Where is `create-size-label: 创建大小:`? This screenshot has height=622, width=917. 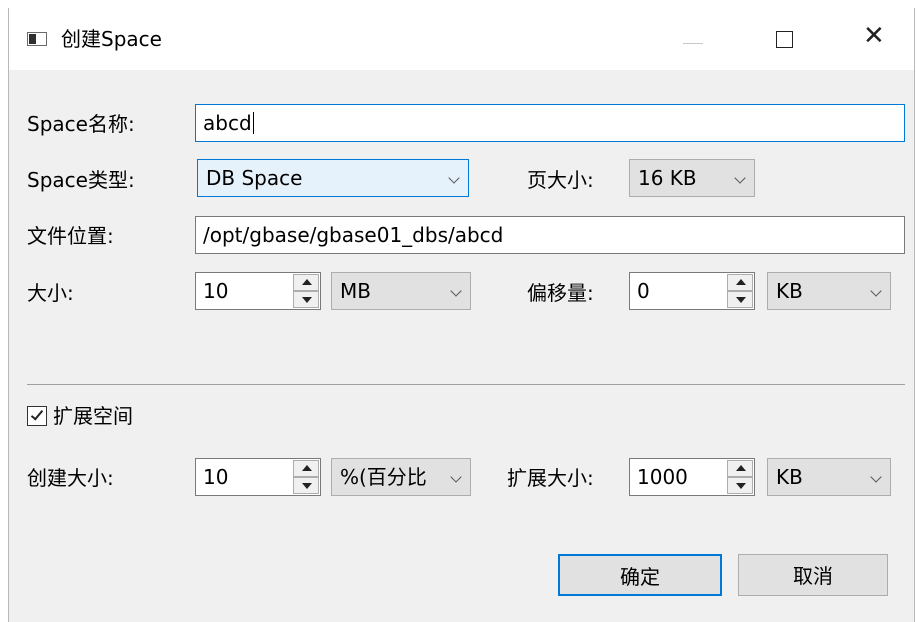 create-size-label: 创建大小: is located at coordinates (70, 478).